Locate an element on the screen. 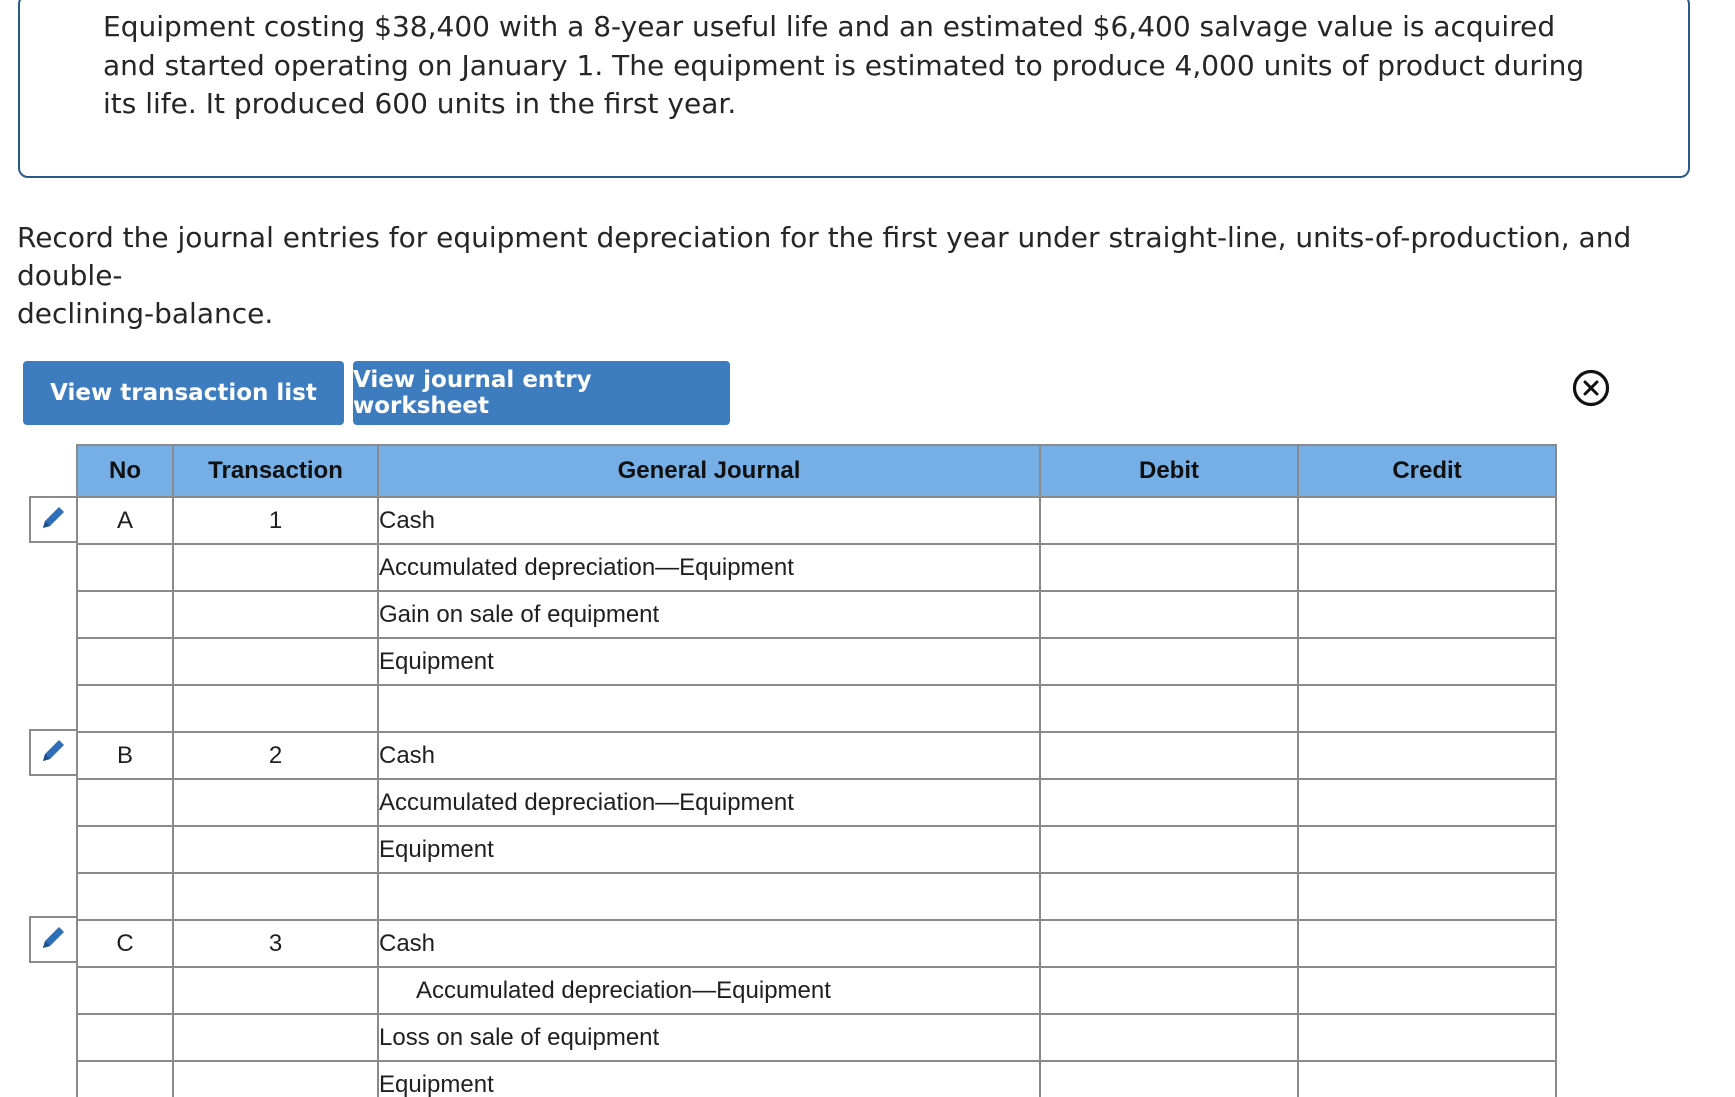 Image resolution: width=1735 pixels, height=1097 pixels. account-cell: Gain on sale of equipment is located at coordinates (709, 614).